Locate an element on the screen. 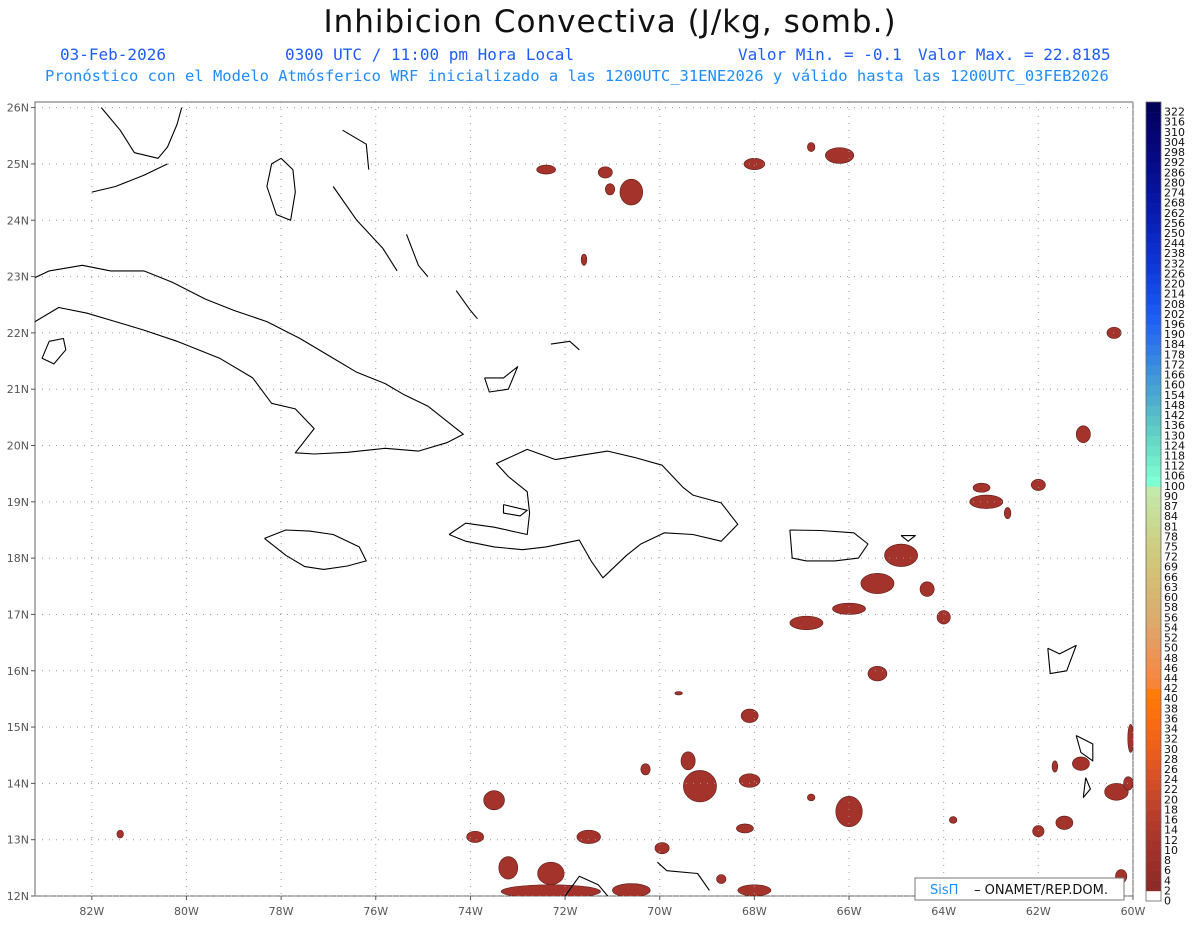 This screenshot has width=1200, height=927. y-tick-label: 14N is located at coordinates (18, 783).